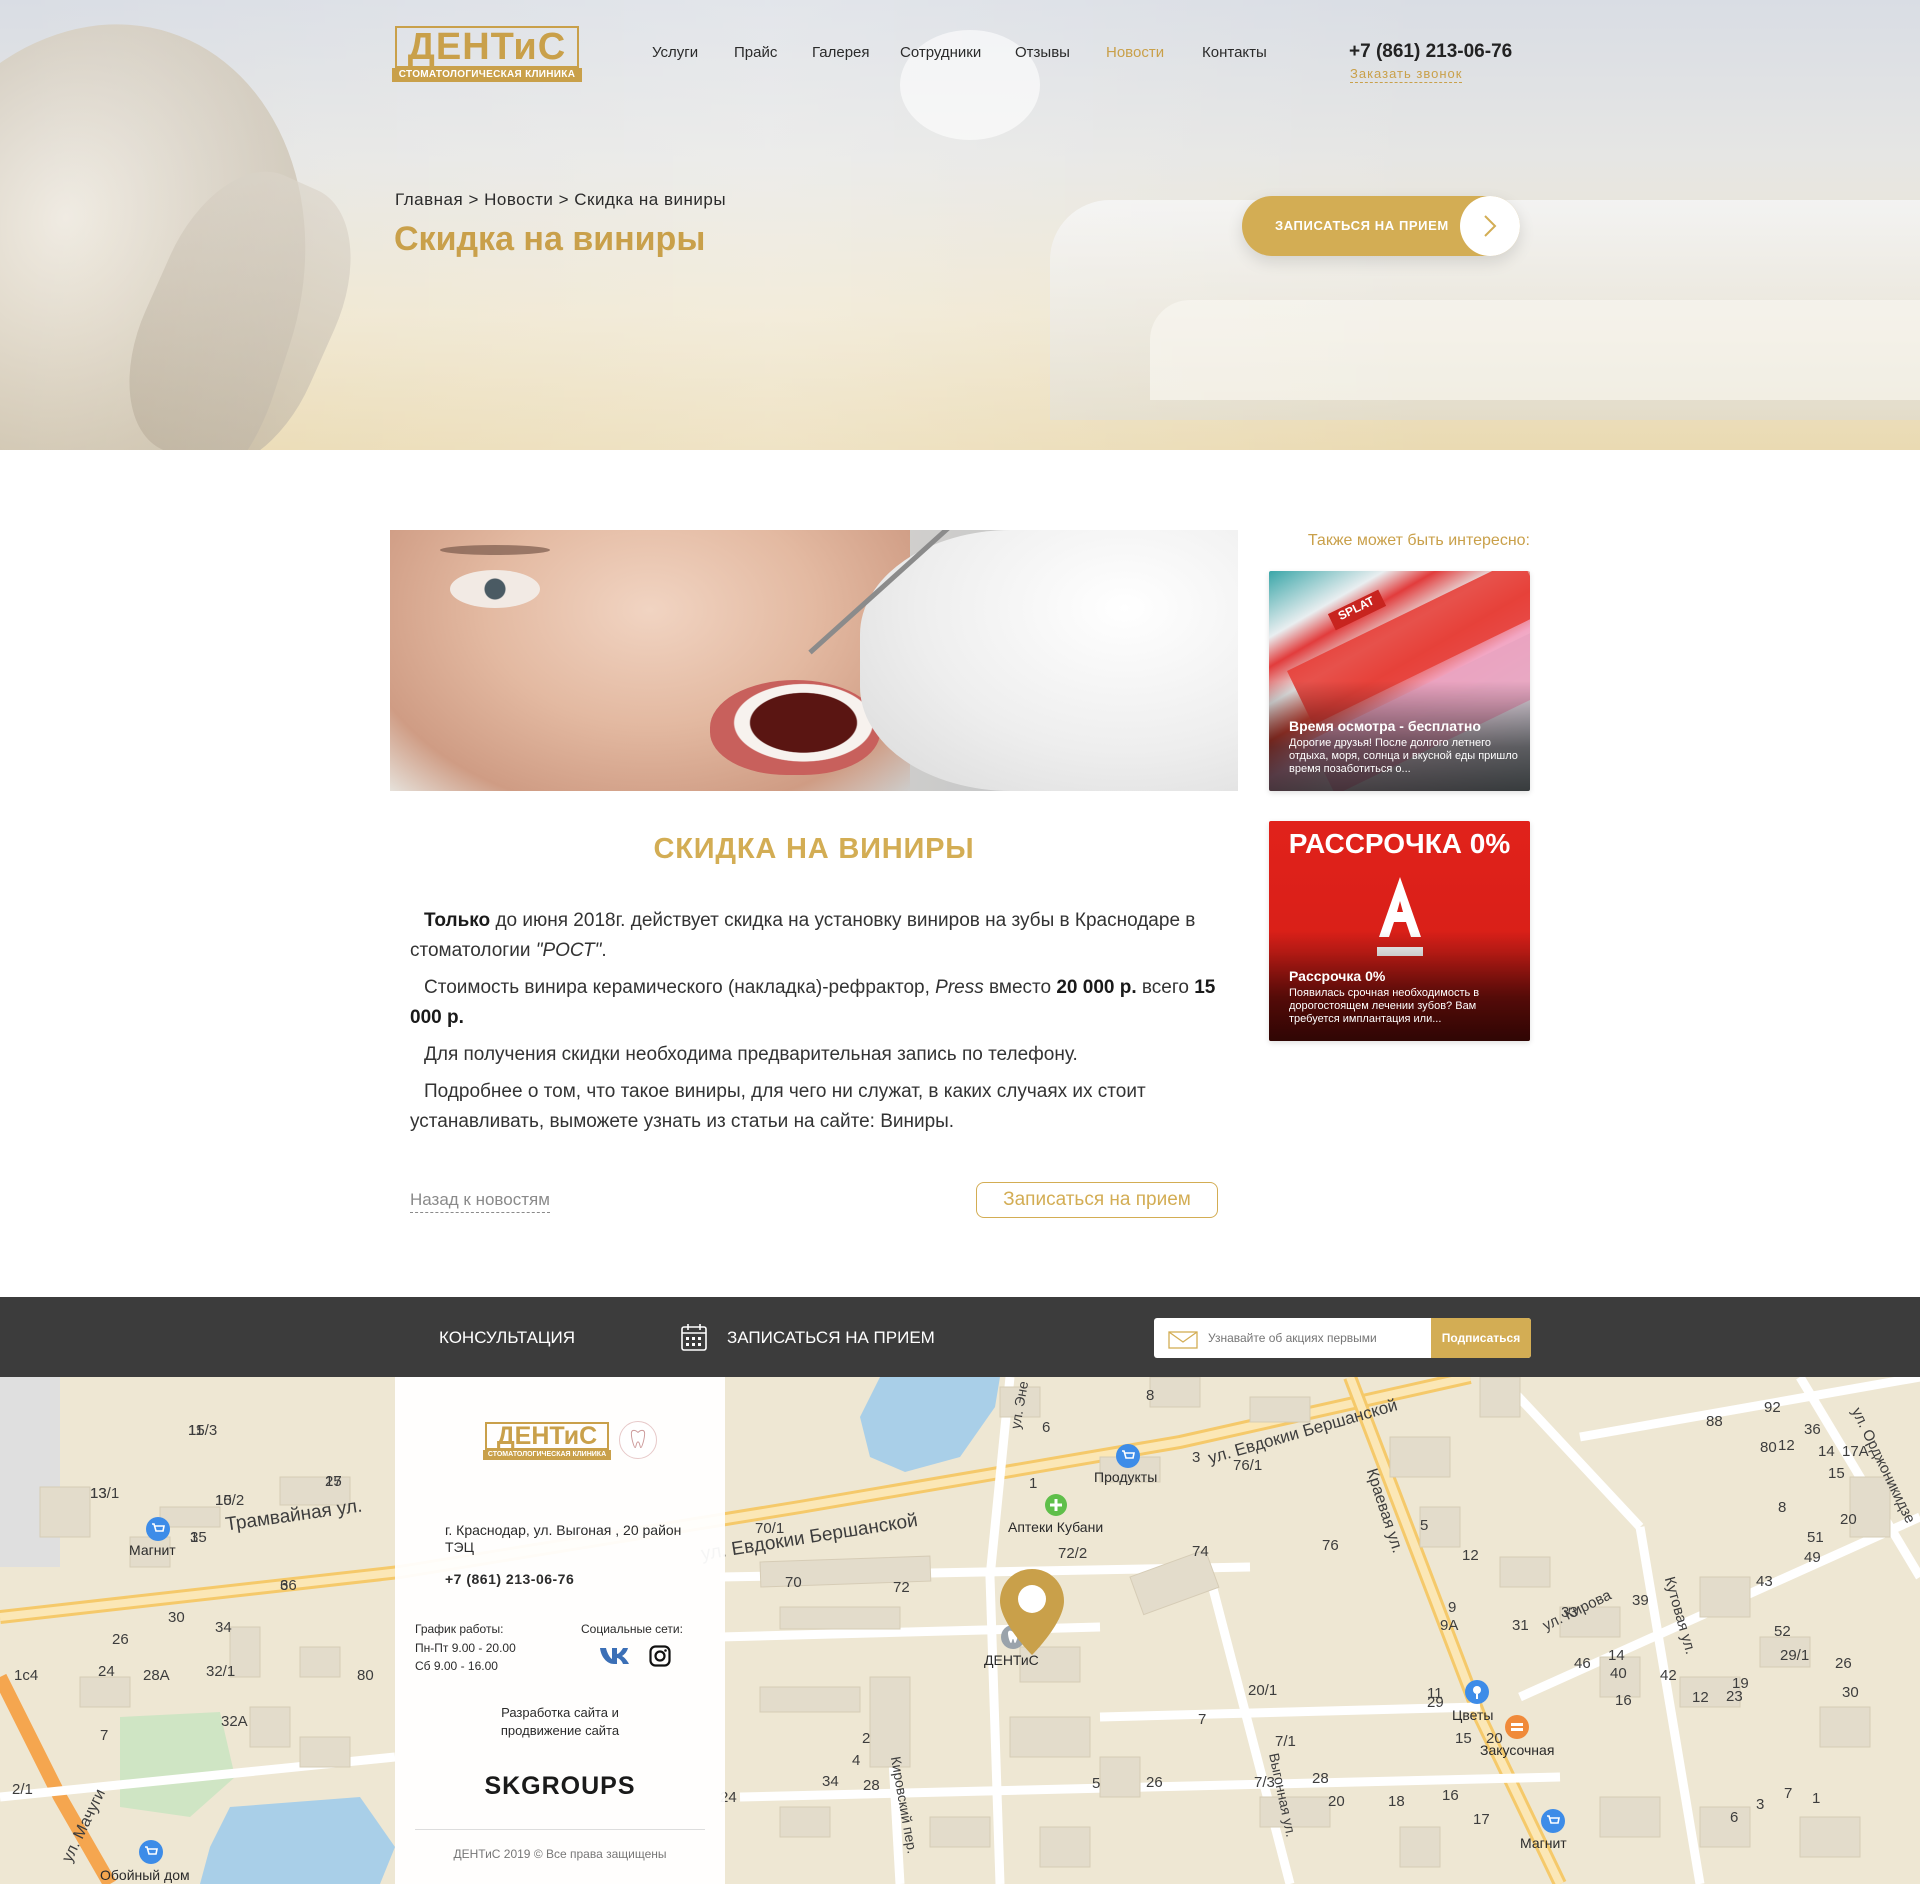 This screenshot has width=1920, height=1884. Describe the element at coordinates (1477, 1692) in the screenshot. I see `flower-icon` at that location.